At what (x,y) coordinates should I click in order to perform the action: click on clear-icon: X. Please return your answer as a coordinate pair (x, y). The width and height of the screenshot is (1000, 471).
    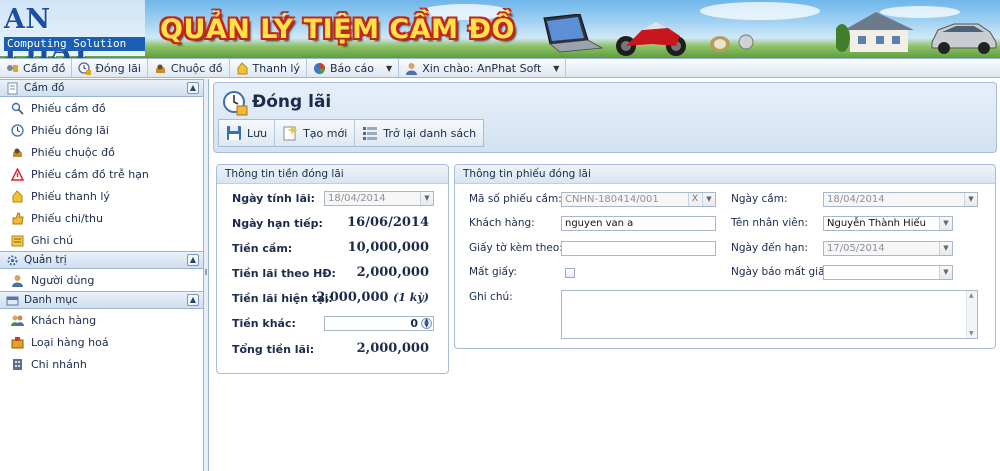
    Looking at the image, I should click on (694, 199).